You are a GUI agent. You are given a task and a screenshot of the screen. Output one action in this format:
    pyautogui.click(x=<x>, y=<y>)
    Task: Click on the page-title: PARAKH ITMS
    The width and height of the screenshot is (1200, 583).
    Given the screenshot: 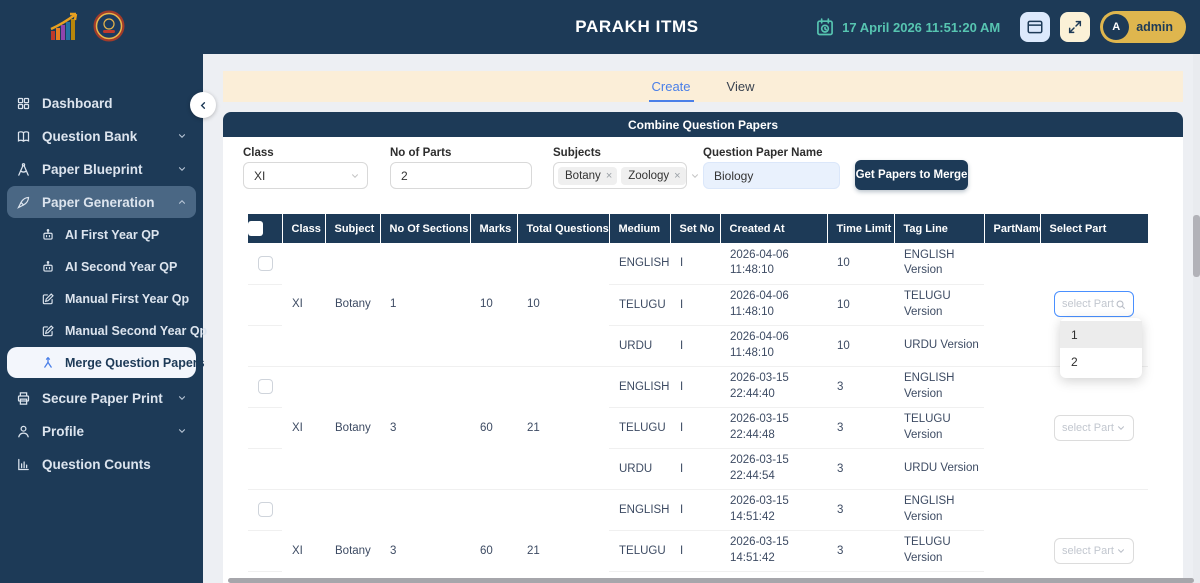 What is the action you would take?
    pyautogui.click(x=637, y=26)
    